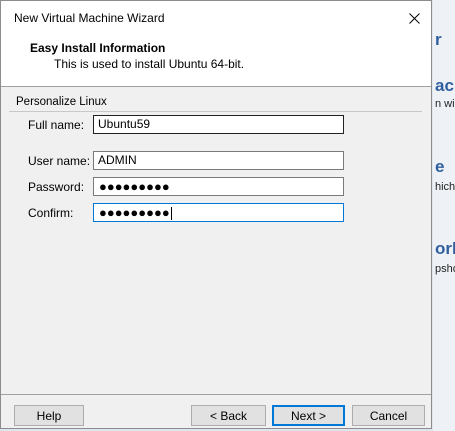 This screenshot has height=431, width=455. Describe the element at coordinates (445, 85) in the screenshot. I see `background-heading-fragment: ach` at that location.